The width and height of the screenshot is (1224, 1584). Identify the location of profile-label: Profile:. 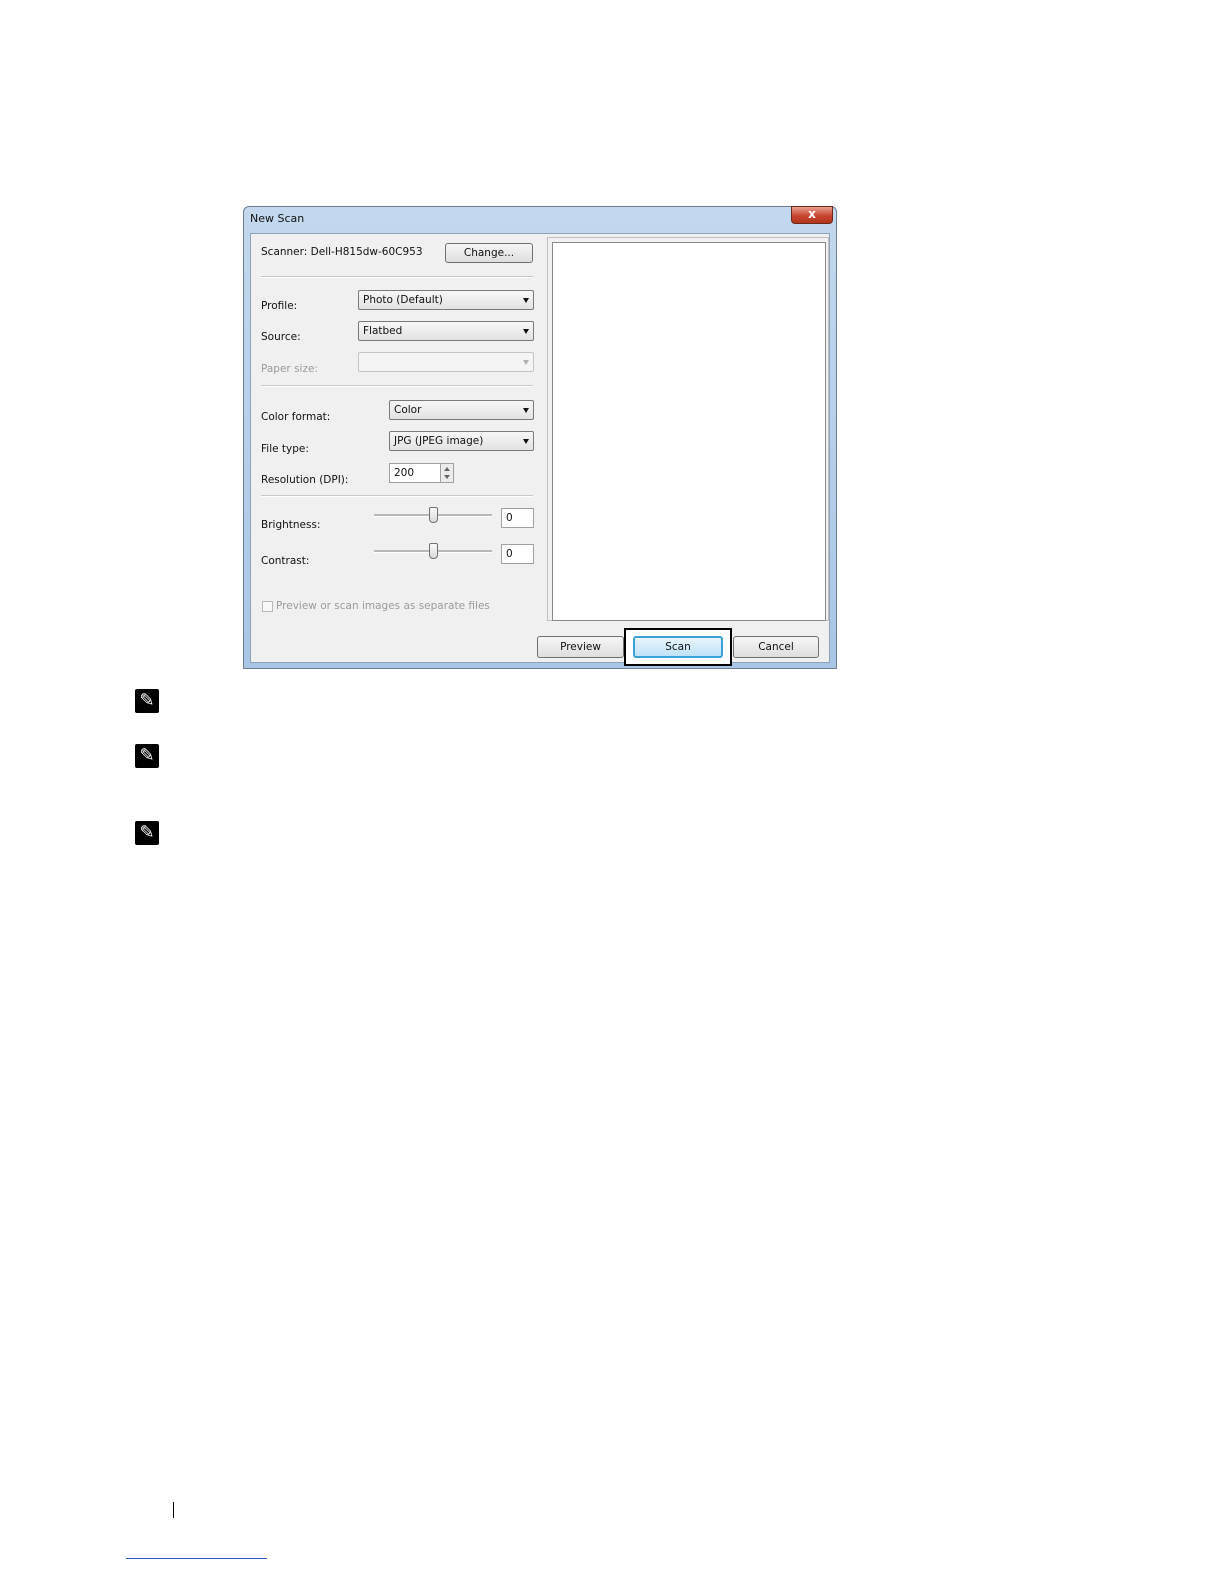
(279, 306).